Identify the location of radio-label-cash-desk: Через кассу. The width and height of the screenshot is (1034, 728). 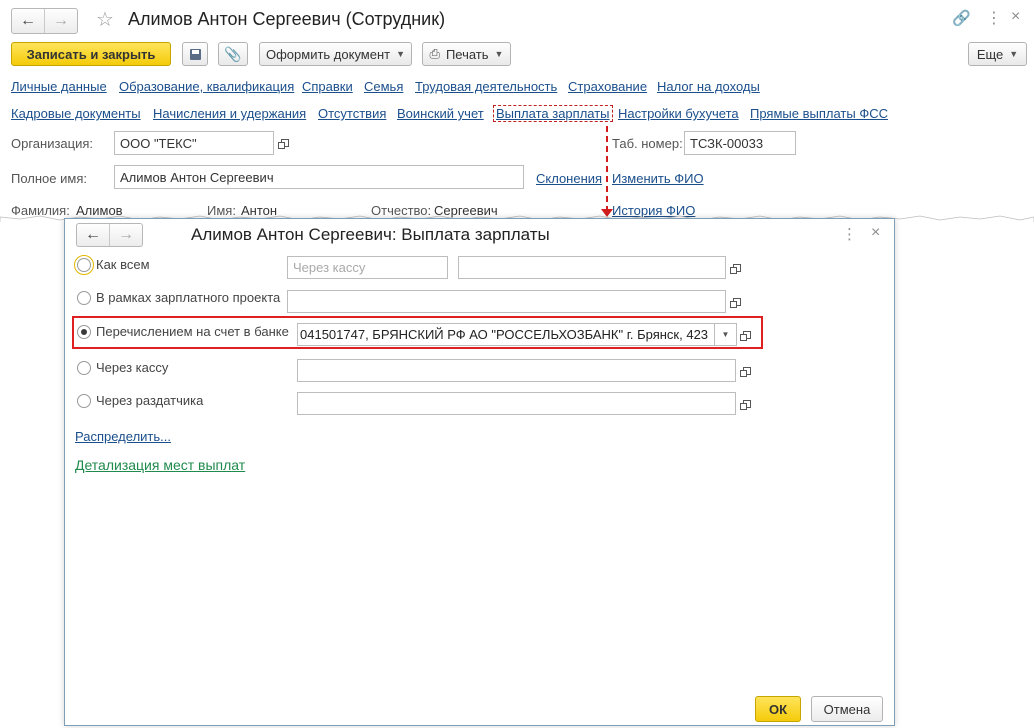
(132, 367).